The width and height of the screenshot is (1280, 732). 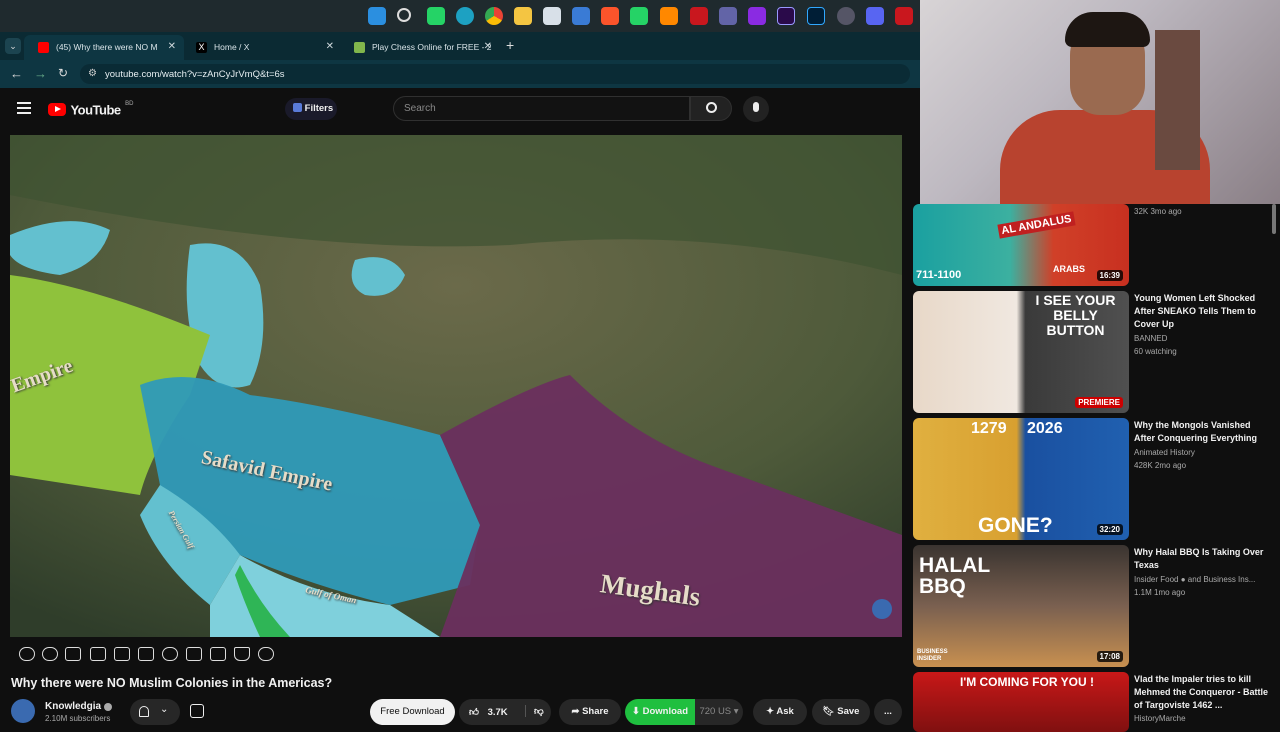 What do you see at coordinates (534, 711) in the screenshot?
I see `thumbs-down-icon: 👎︎` at bounding box center [534, 711].